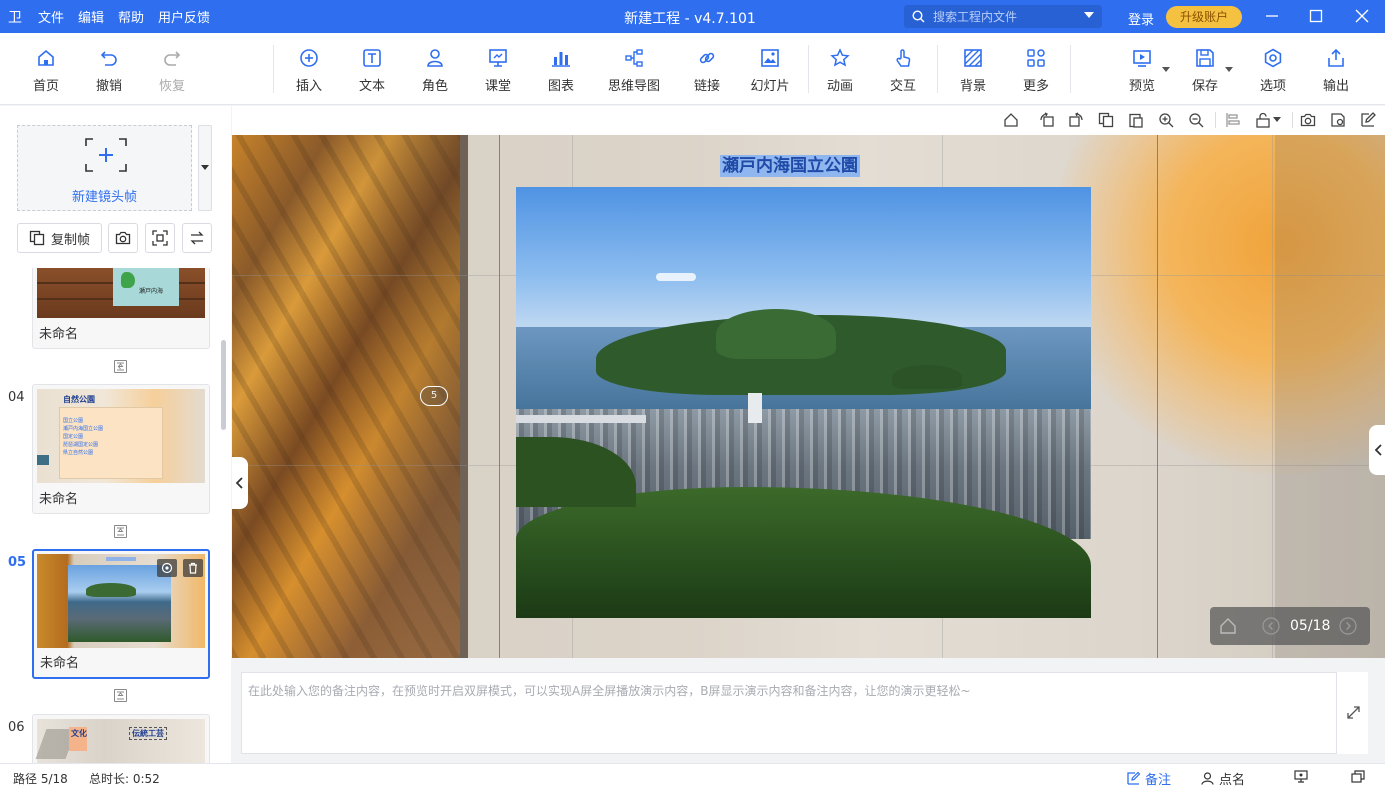  Describe the element at coordinates (1301, 776) in the screenshot. I see `screen-icon` at that location.